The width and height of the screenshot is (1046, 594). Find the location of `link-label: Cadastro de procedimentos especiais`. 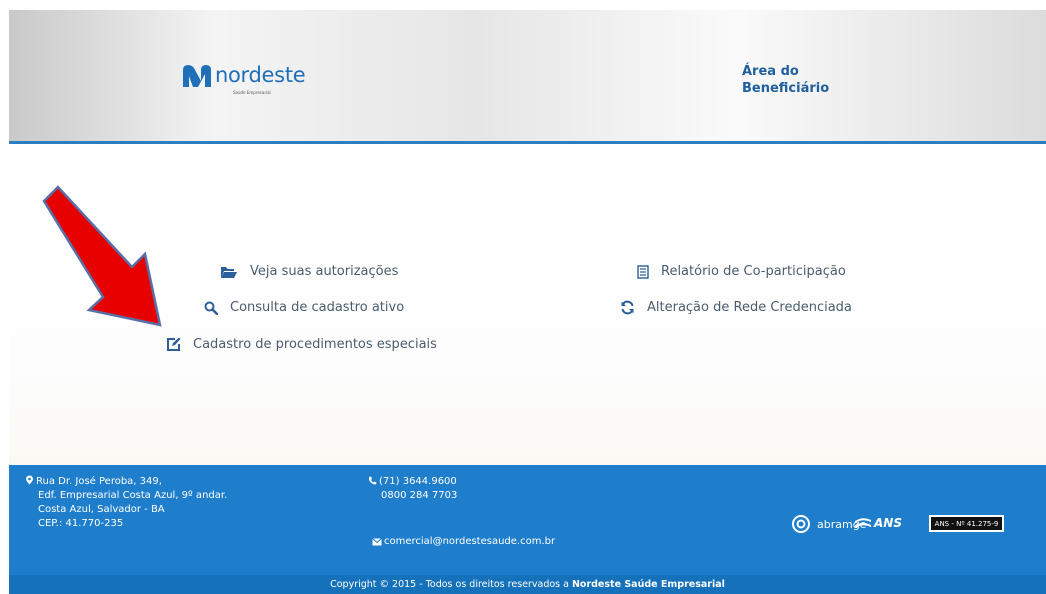

link-label: Cadastro de procedimentos especiais is located at coordinates (315, 344).